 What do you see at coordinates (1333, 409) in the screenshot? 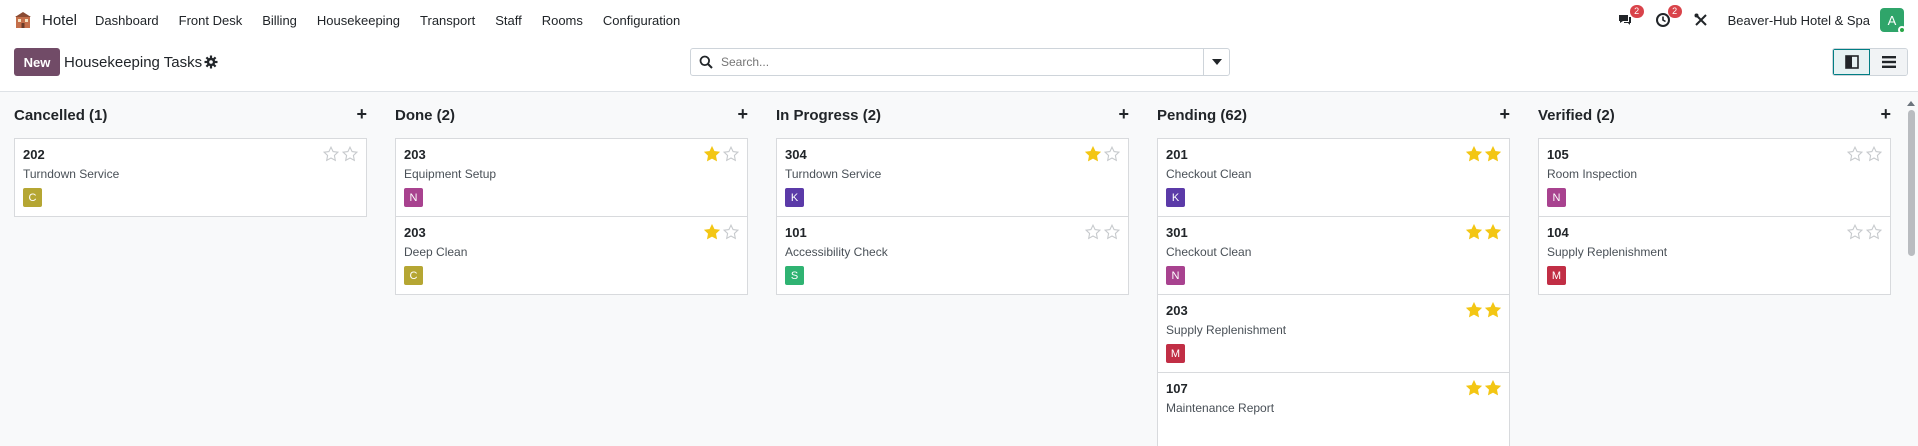
I see `task-card: 107 Maintenance Report` at bounding box center [1333, 409].